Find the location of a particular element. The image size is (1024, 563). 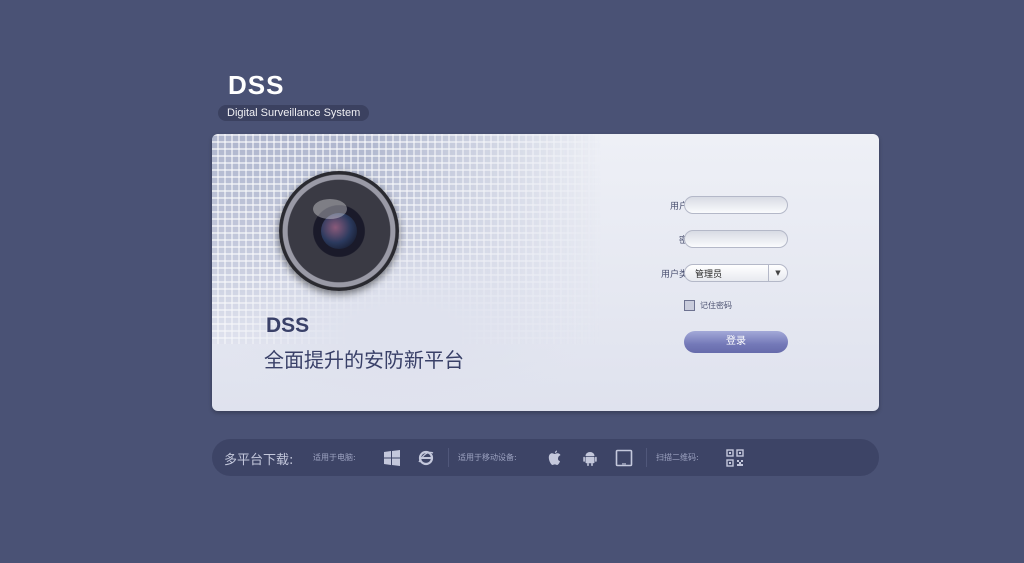

login-form: 用户名 密码 用户类型 管理员 ▼ 记住密码 登录 is located at coordinates (752, 272).